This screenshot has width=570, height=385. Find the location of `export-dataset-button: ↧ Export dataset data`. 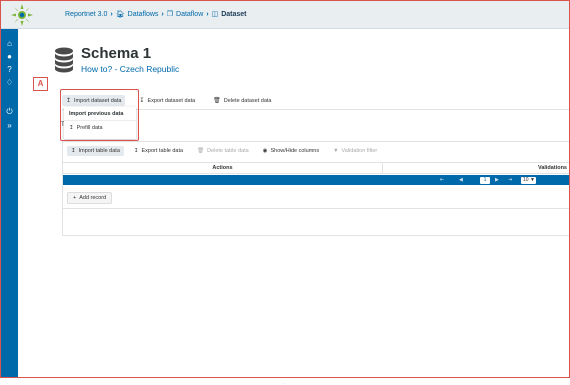

export-dataset-button: ↧ Export dataset data is located at coordinates (167, 100).